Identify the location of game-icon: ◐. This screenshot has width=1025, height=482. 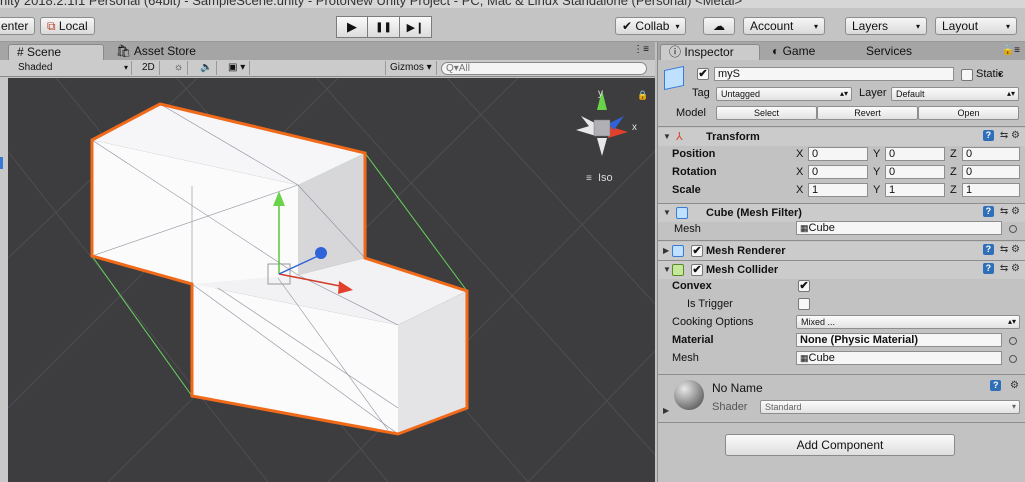
(776, 51).